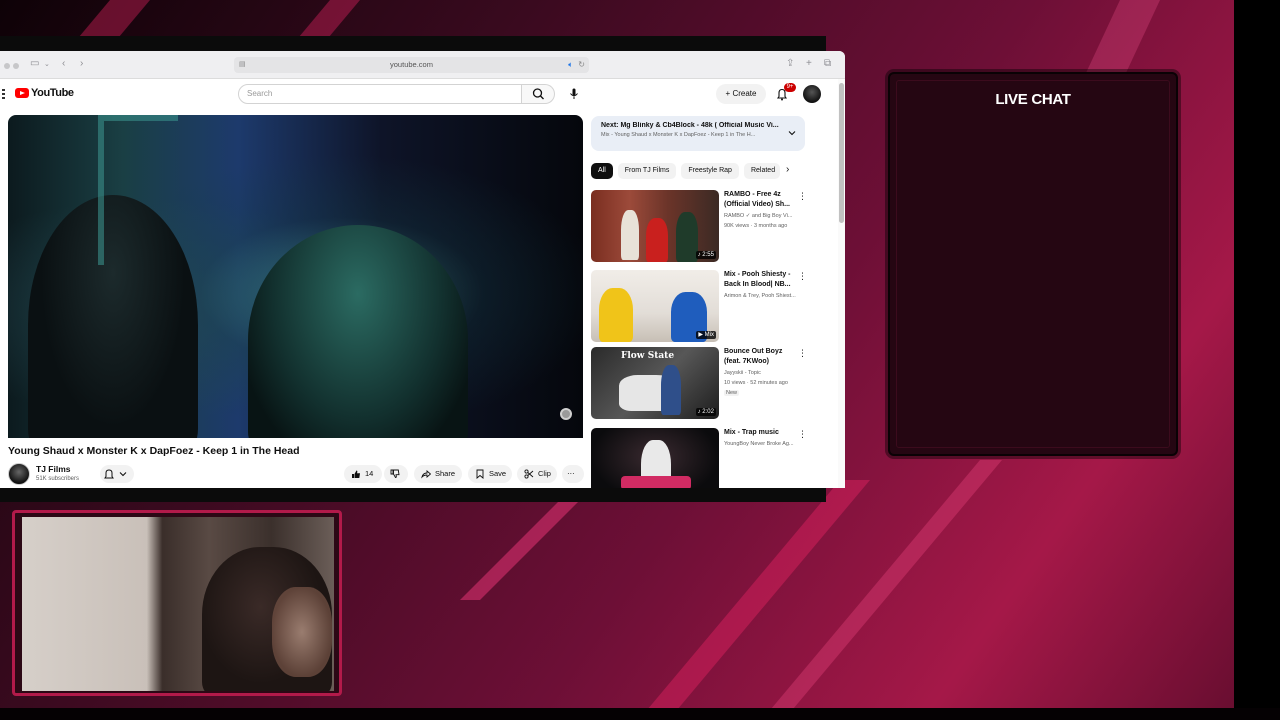  What do you see at coordinates (544, 473) in the screenshot?
I see `clip-label: Clip` at bounding box center [544, 473].